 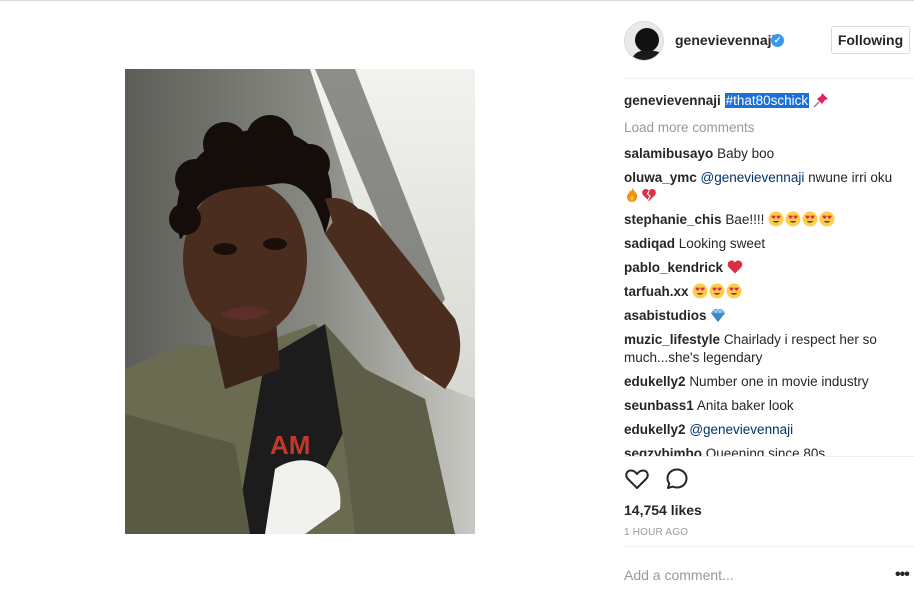 I want to click on comment-item: salamibusayo Baby boo, so click(x=769, y=154).